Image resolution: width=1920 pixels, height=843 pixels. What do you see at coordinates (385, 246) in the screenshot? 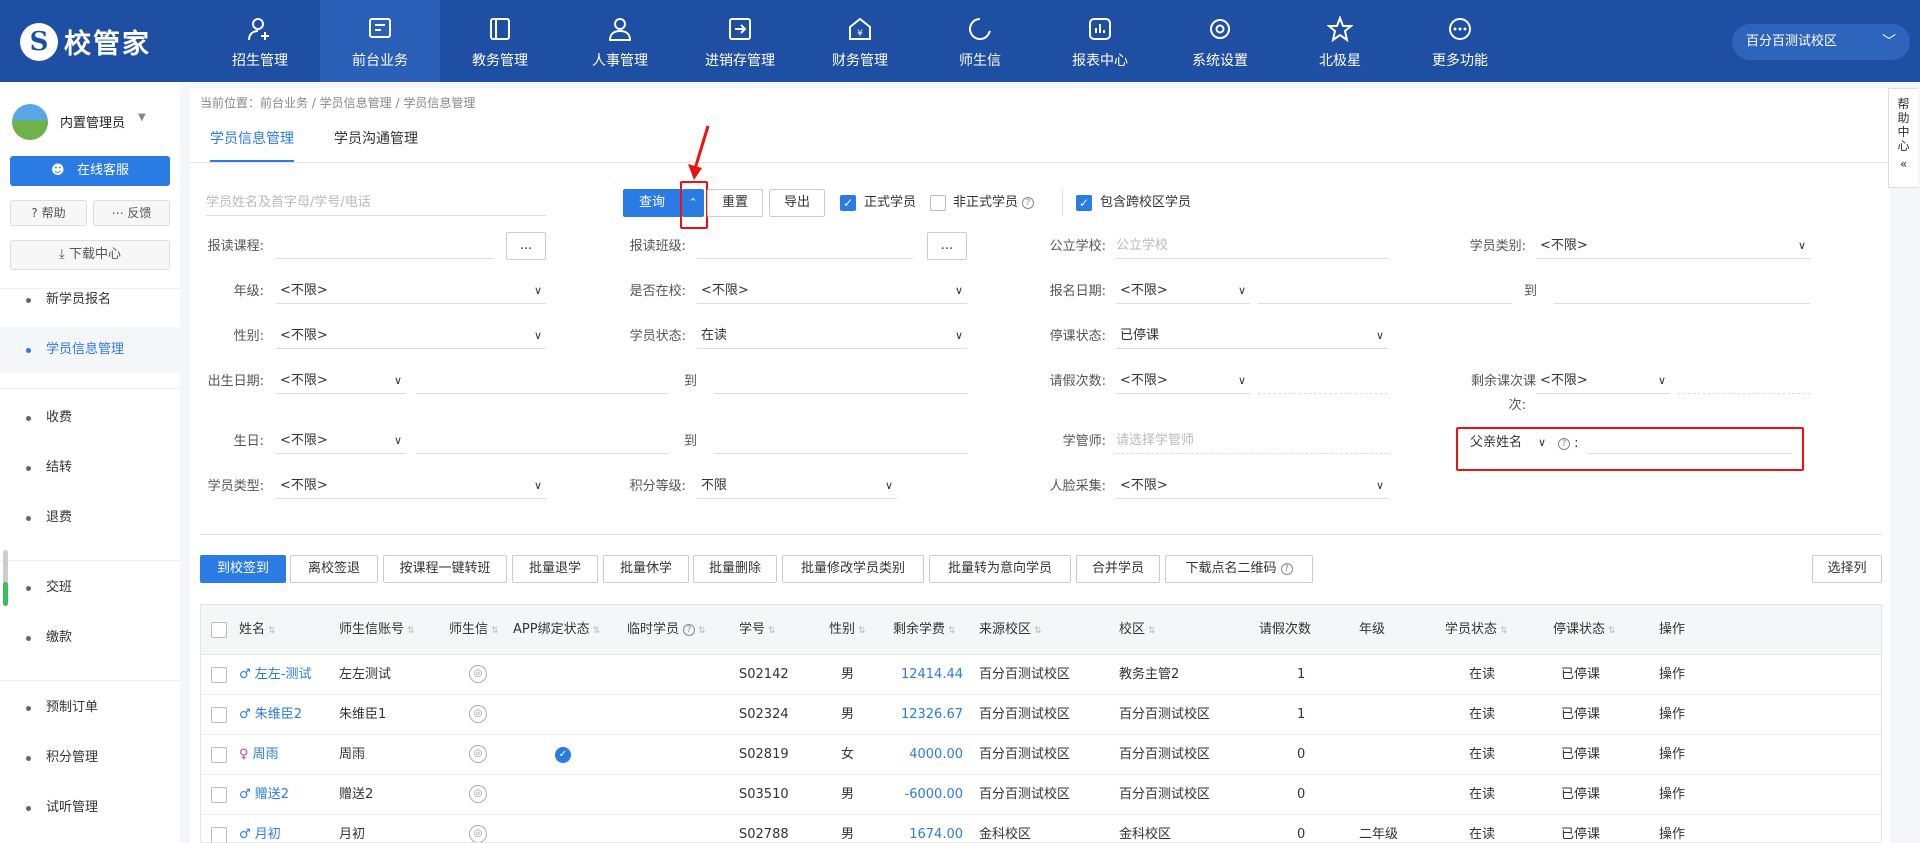
I see `course-input` at bounding box center [385, 246].